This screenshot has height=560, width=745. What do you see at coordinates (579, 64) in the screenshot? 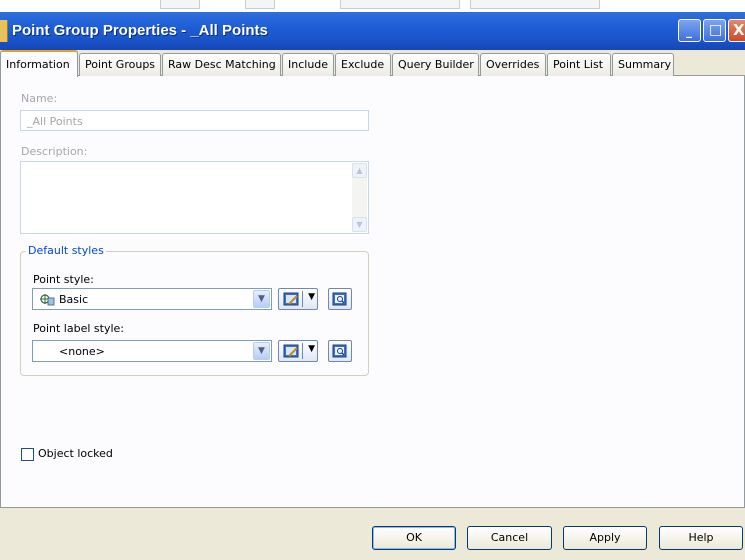
I see `tab-point-list: Point List` at bounding box center [579, 64].